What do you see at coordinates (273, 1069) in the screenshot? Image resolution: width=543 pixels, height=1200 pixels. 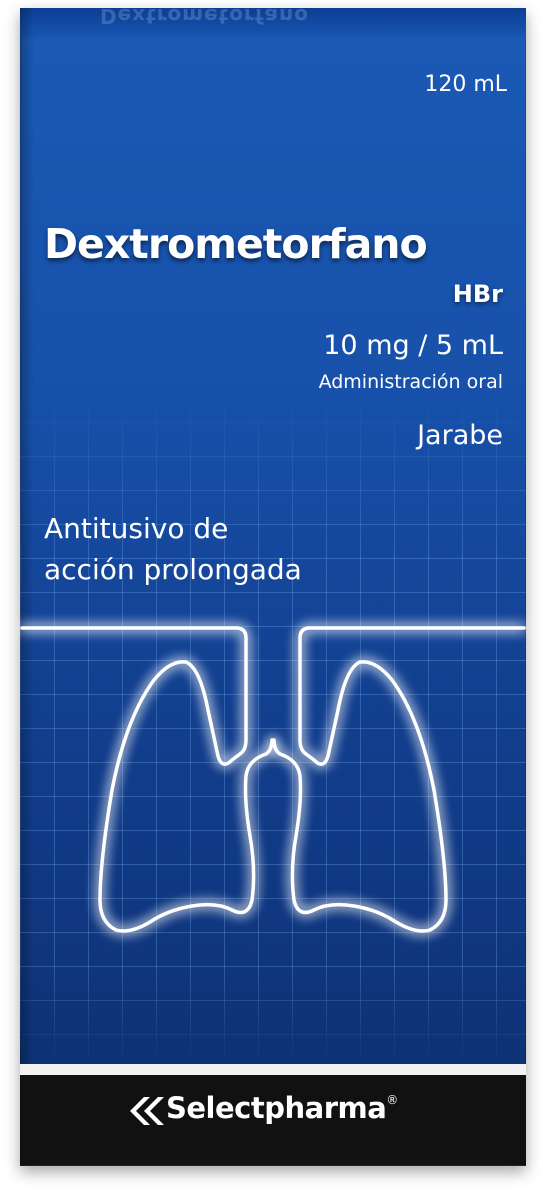 I see `footer-divider` at bounding box center [273, 1069].